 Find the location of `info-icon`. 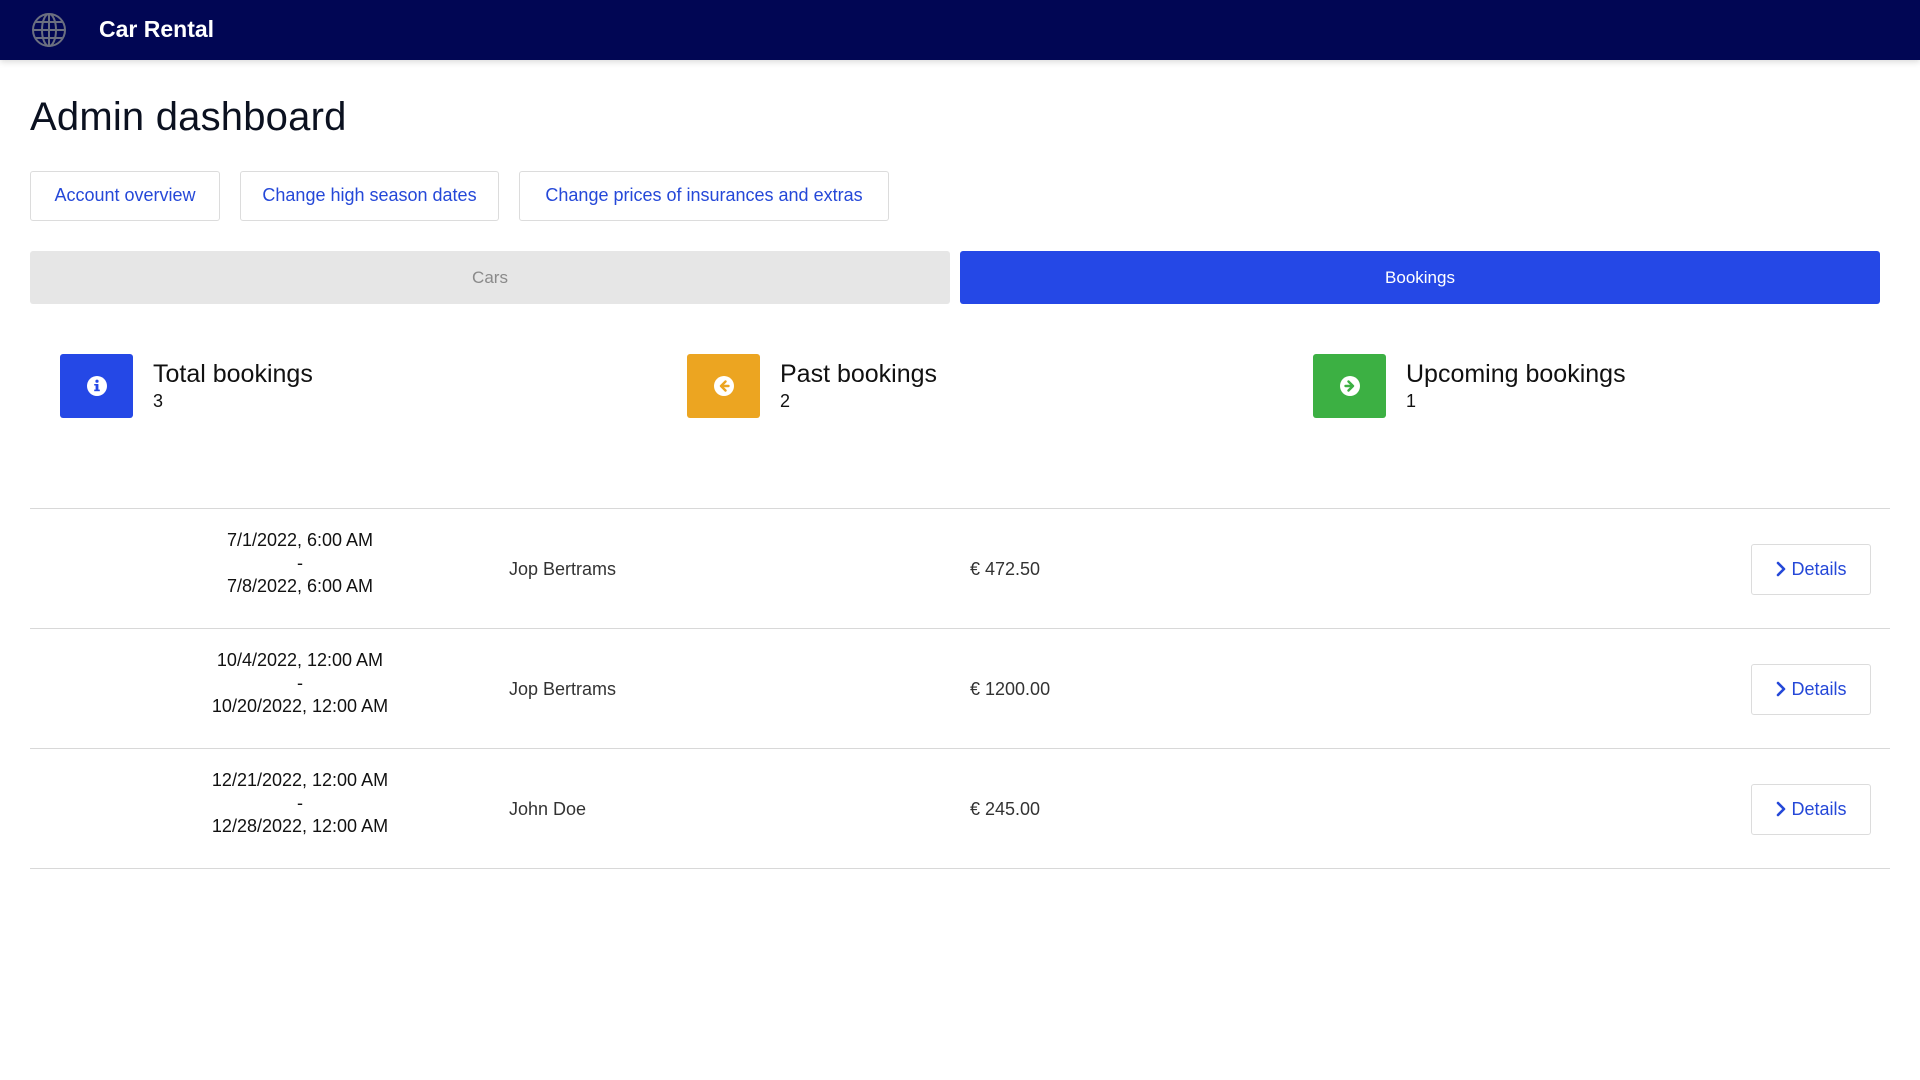

info-icon is located at coordinates (96, 386).